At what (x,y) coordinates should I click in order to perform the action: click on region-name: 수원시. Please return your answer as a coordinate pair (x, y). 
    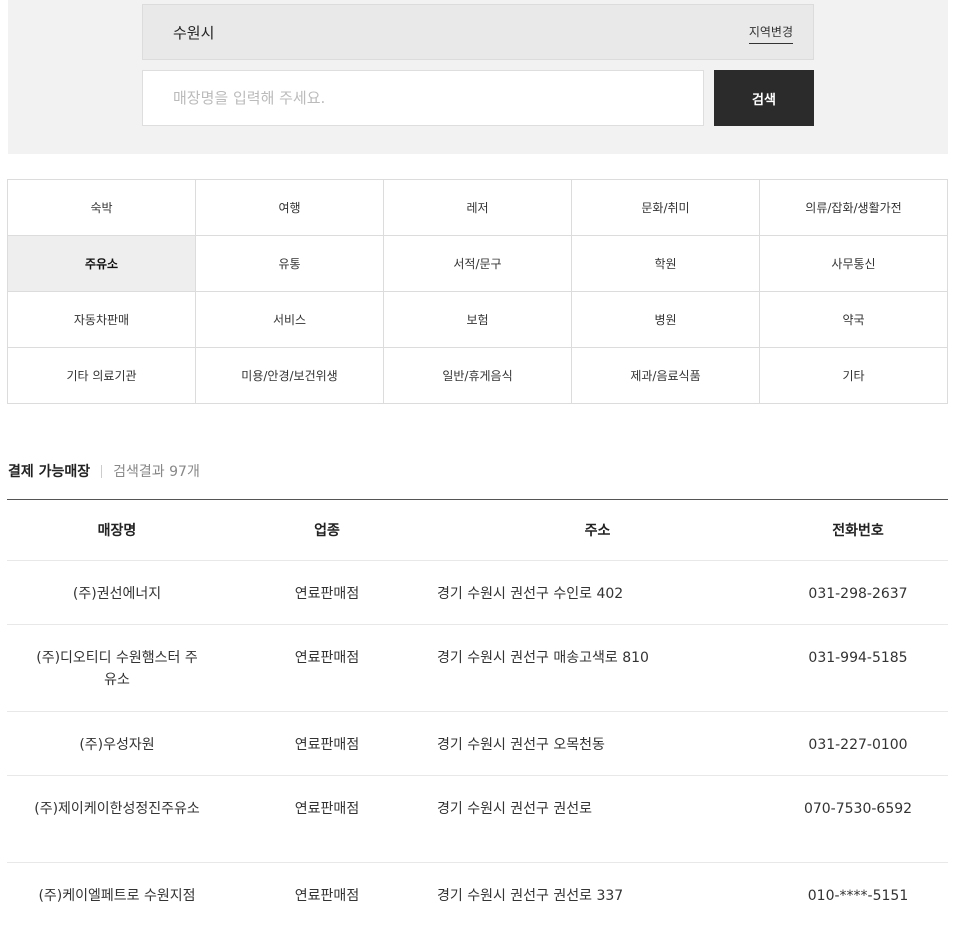
    Looking at the image, I should click on (194, 33).